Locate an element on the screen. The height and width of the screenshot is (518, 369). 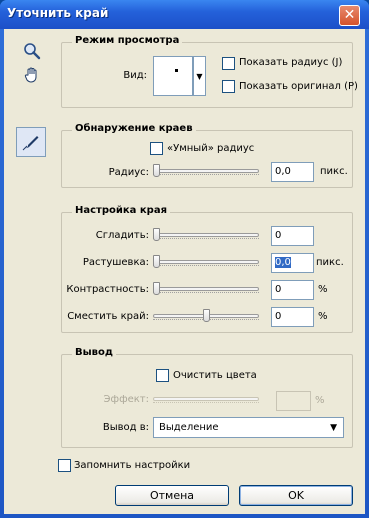
adjust-edge-legend: Настройка края is located at coordinates (121, 210).